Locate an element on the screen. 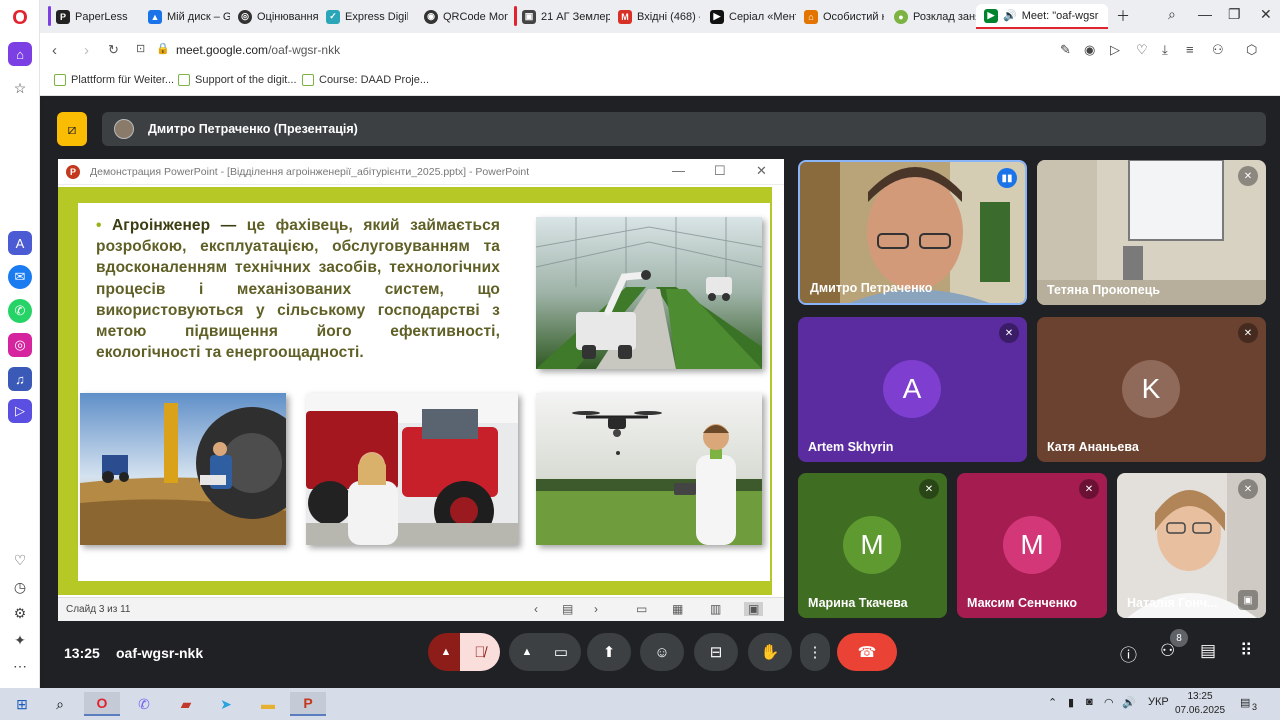 This screenshot has width=1280, height=720. close-button: ✕ is located at coordinates (1266, 14).